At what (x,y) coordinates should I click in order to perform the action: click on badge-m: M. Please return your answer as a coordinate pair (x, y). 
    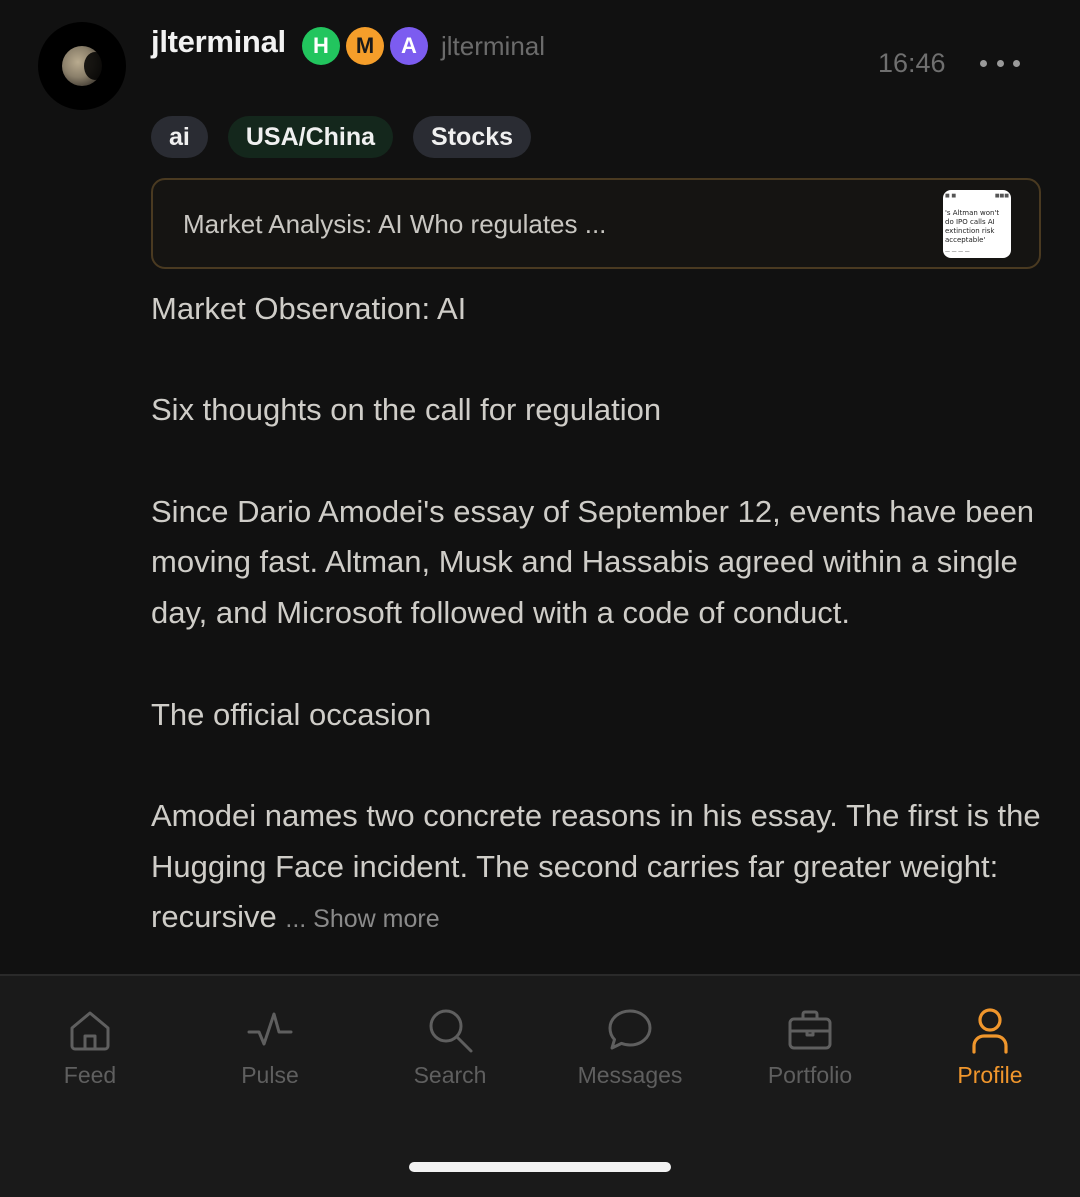
    Looking at the image, I should click on (365, 46).